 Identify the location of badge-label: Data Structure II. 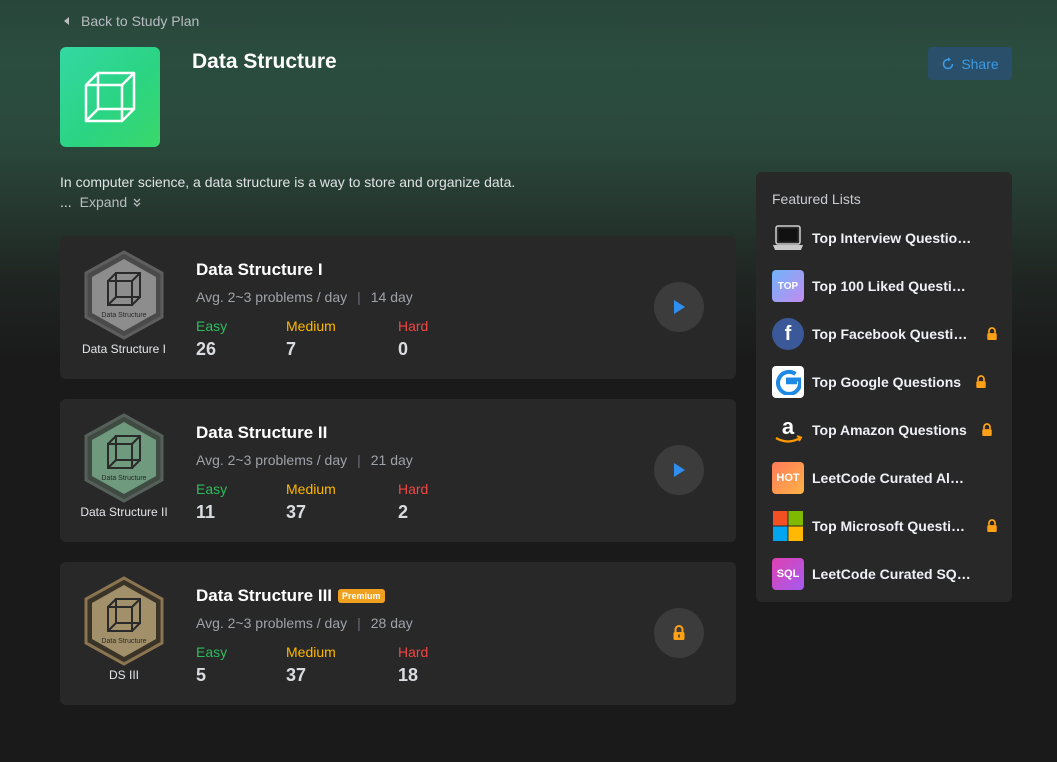
(124, 512).